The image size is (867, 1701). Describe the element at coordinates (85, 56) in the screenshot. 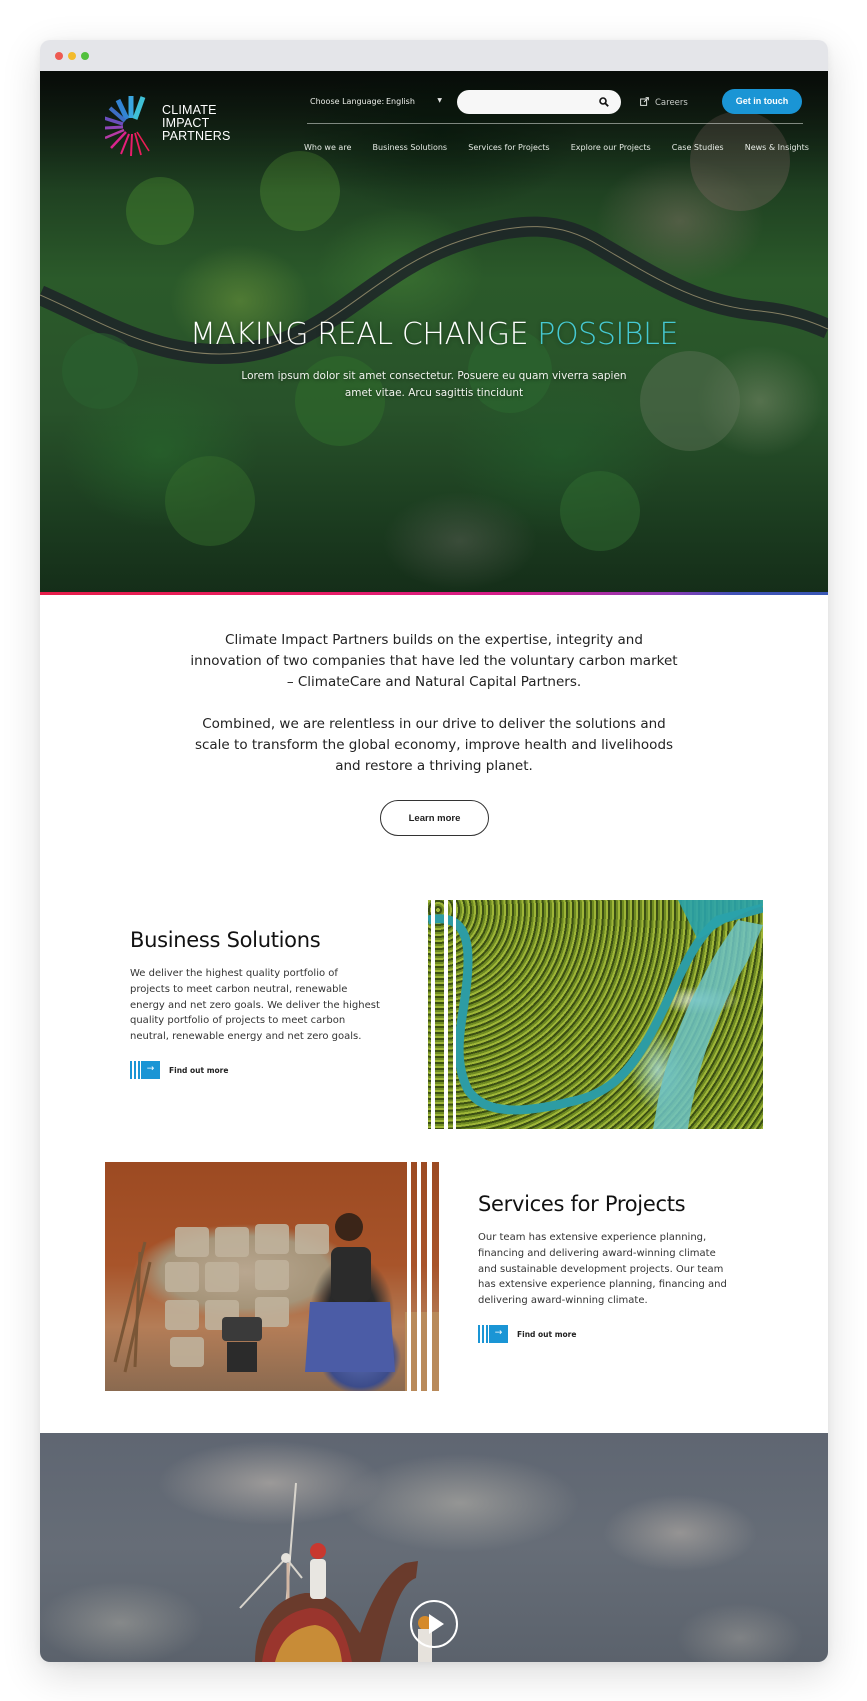

I see `maximize-window-button` at that location.